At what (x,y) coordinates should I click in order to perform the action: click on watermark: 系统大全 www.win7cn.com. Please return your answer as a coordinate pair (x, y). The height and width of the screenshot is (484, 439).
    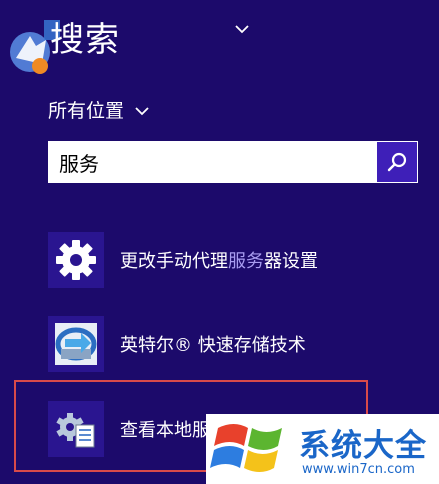
    Looking at the image, I should click on (322, 449).